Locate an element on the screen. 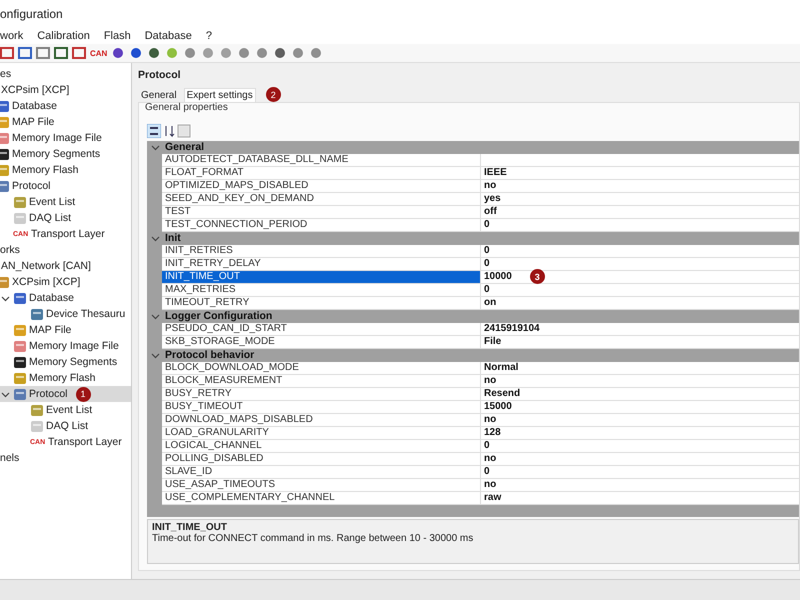  description-title: INIT_TIME_OUT is located at coordinates (190, 527).